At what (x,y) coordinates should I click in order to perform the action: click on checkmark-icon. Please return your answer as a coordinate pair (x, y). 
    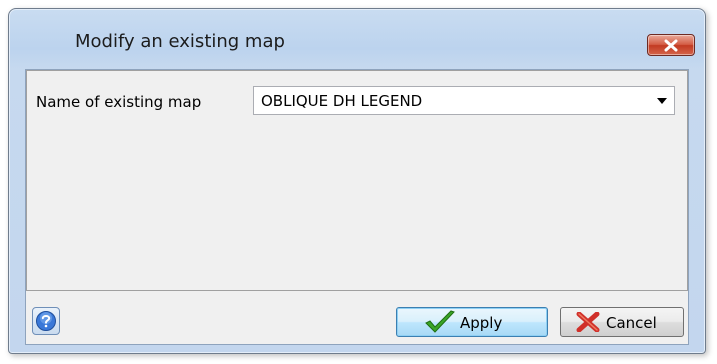
    Looking at the image, I should click on (440, 321).